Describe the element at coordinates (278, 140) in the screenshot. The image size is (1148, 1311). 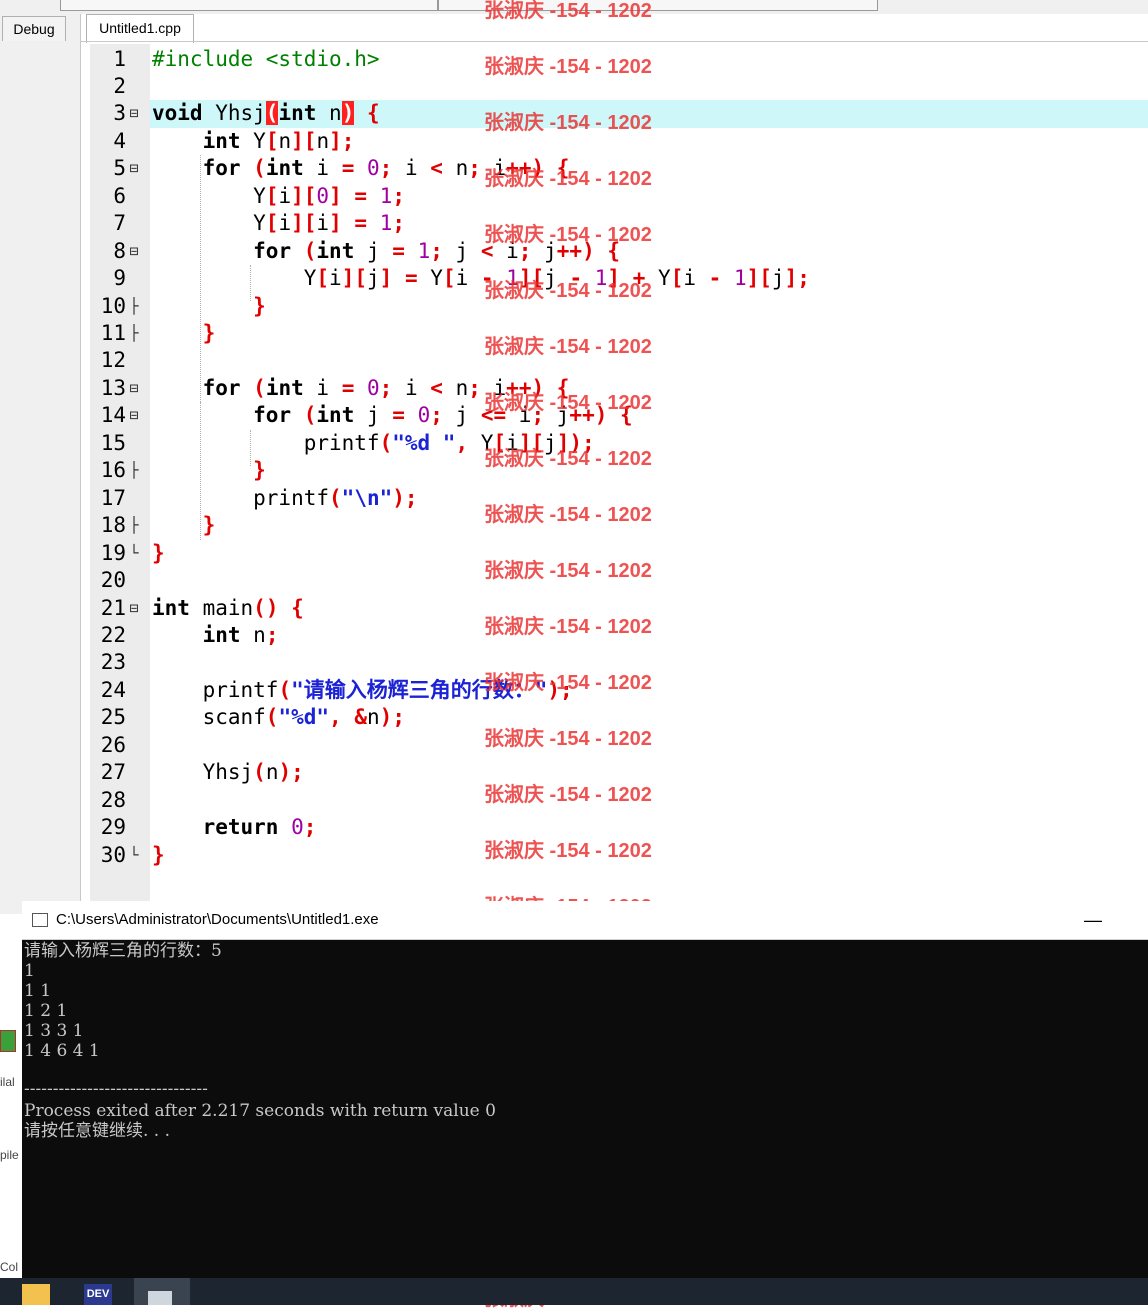
I see `code-text: int Y[n][n];` at that location.